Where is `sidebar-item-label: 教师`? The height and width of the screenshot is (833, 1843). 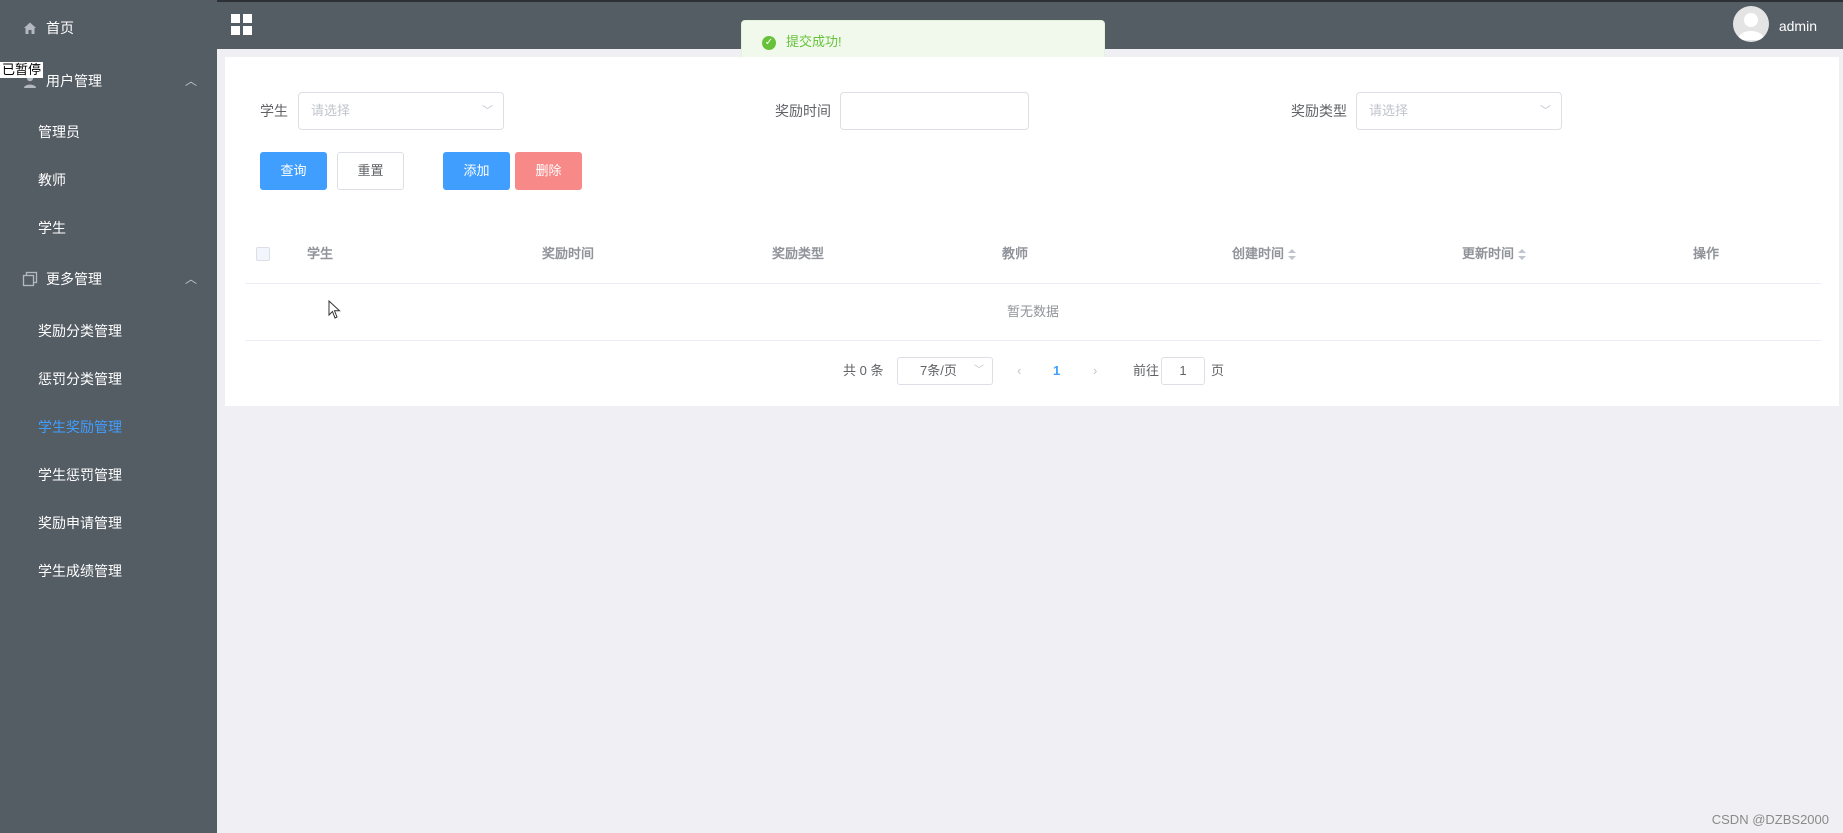
sidebar-item-label: 教师 is located at coordinates (52, 180).